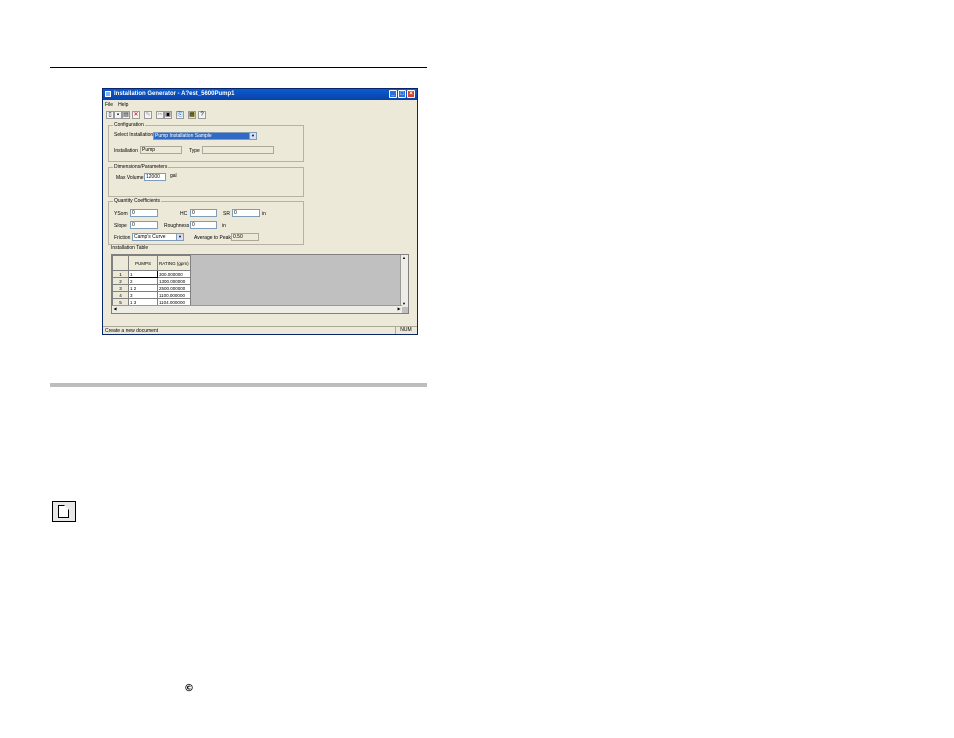 This screenshot has width=954, height=738. I want to click on copy-icon: ▣, so click(168, 115).